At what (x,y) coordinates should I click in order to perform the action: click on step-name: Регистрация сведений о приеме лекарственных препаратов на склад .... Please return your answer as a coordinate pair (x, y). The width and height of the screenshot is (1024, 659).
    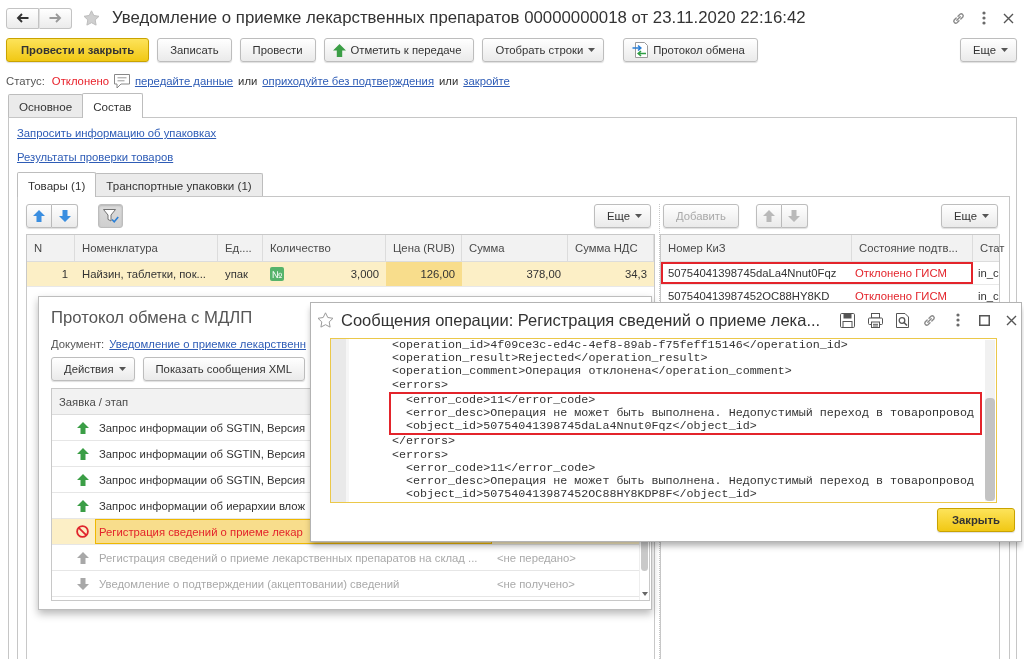
    Looking at the image, I should click on (288, 557).